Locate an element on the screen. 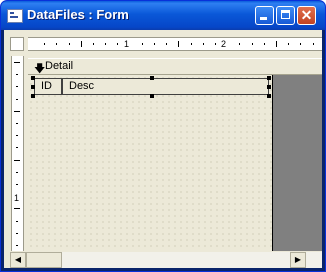 The width and height of the screenshot is (326, 272). ruler-label-1: 1 is located at coordinates (127, 44).